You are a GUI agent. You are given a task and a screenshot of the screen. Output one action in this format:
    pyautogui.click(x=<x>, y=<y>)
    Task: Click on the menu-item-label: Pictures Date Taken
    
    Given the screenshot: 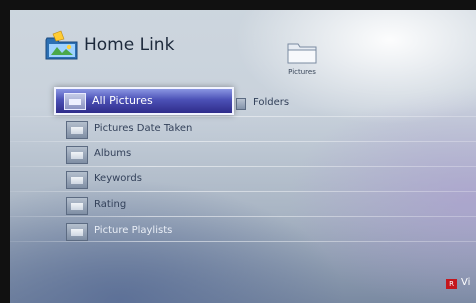 What is the action you would take?
    pyautogui.click(x=143, y=128)
    